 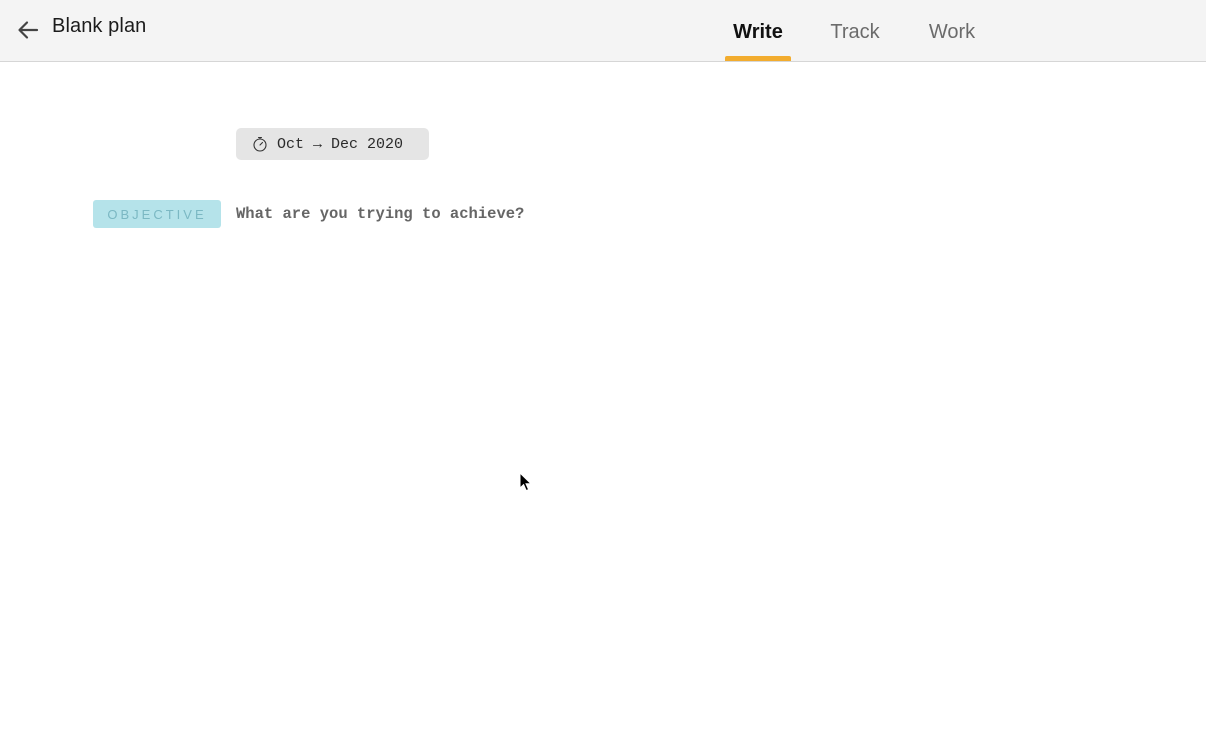 I want to click on tab-write-label: Write, so click(x=758, y=32).